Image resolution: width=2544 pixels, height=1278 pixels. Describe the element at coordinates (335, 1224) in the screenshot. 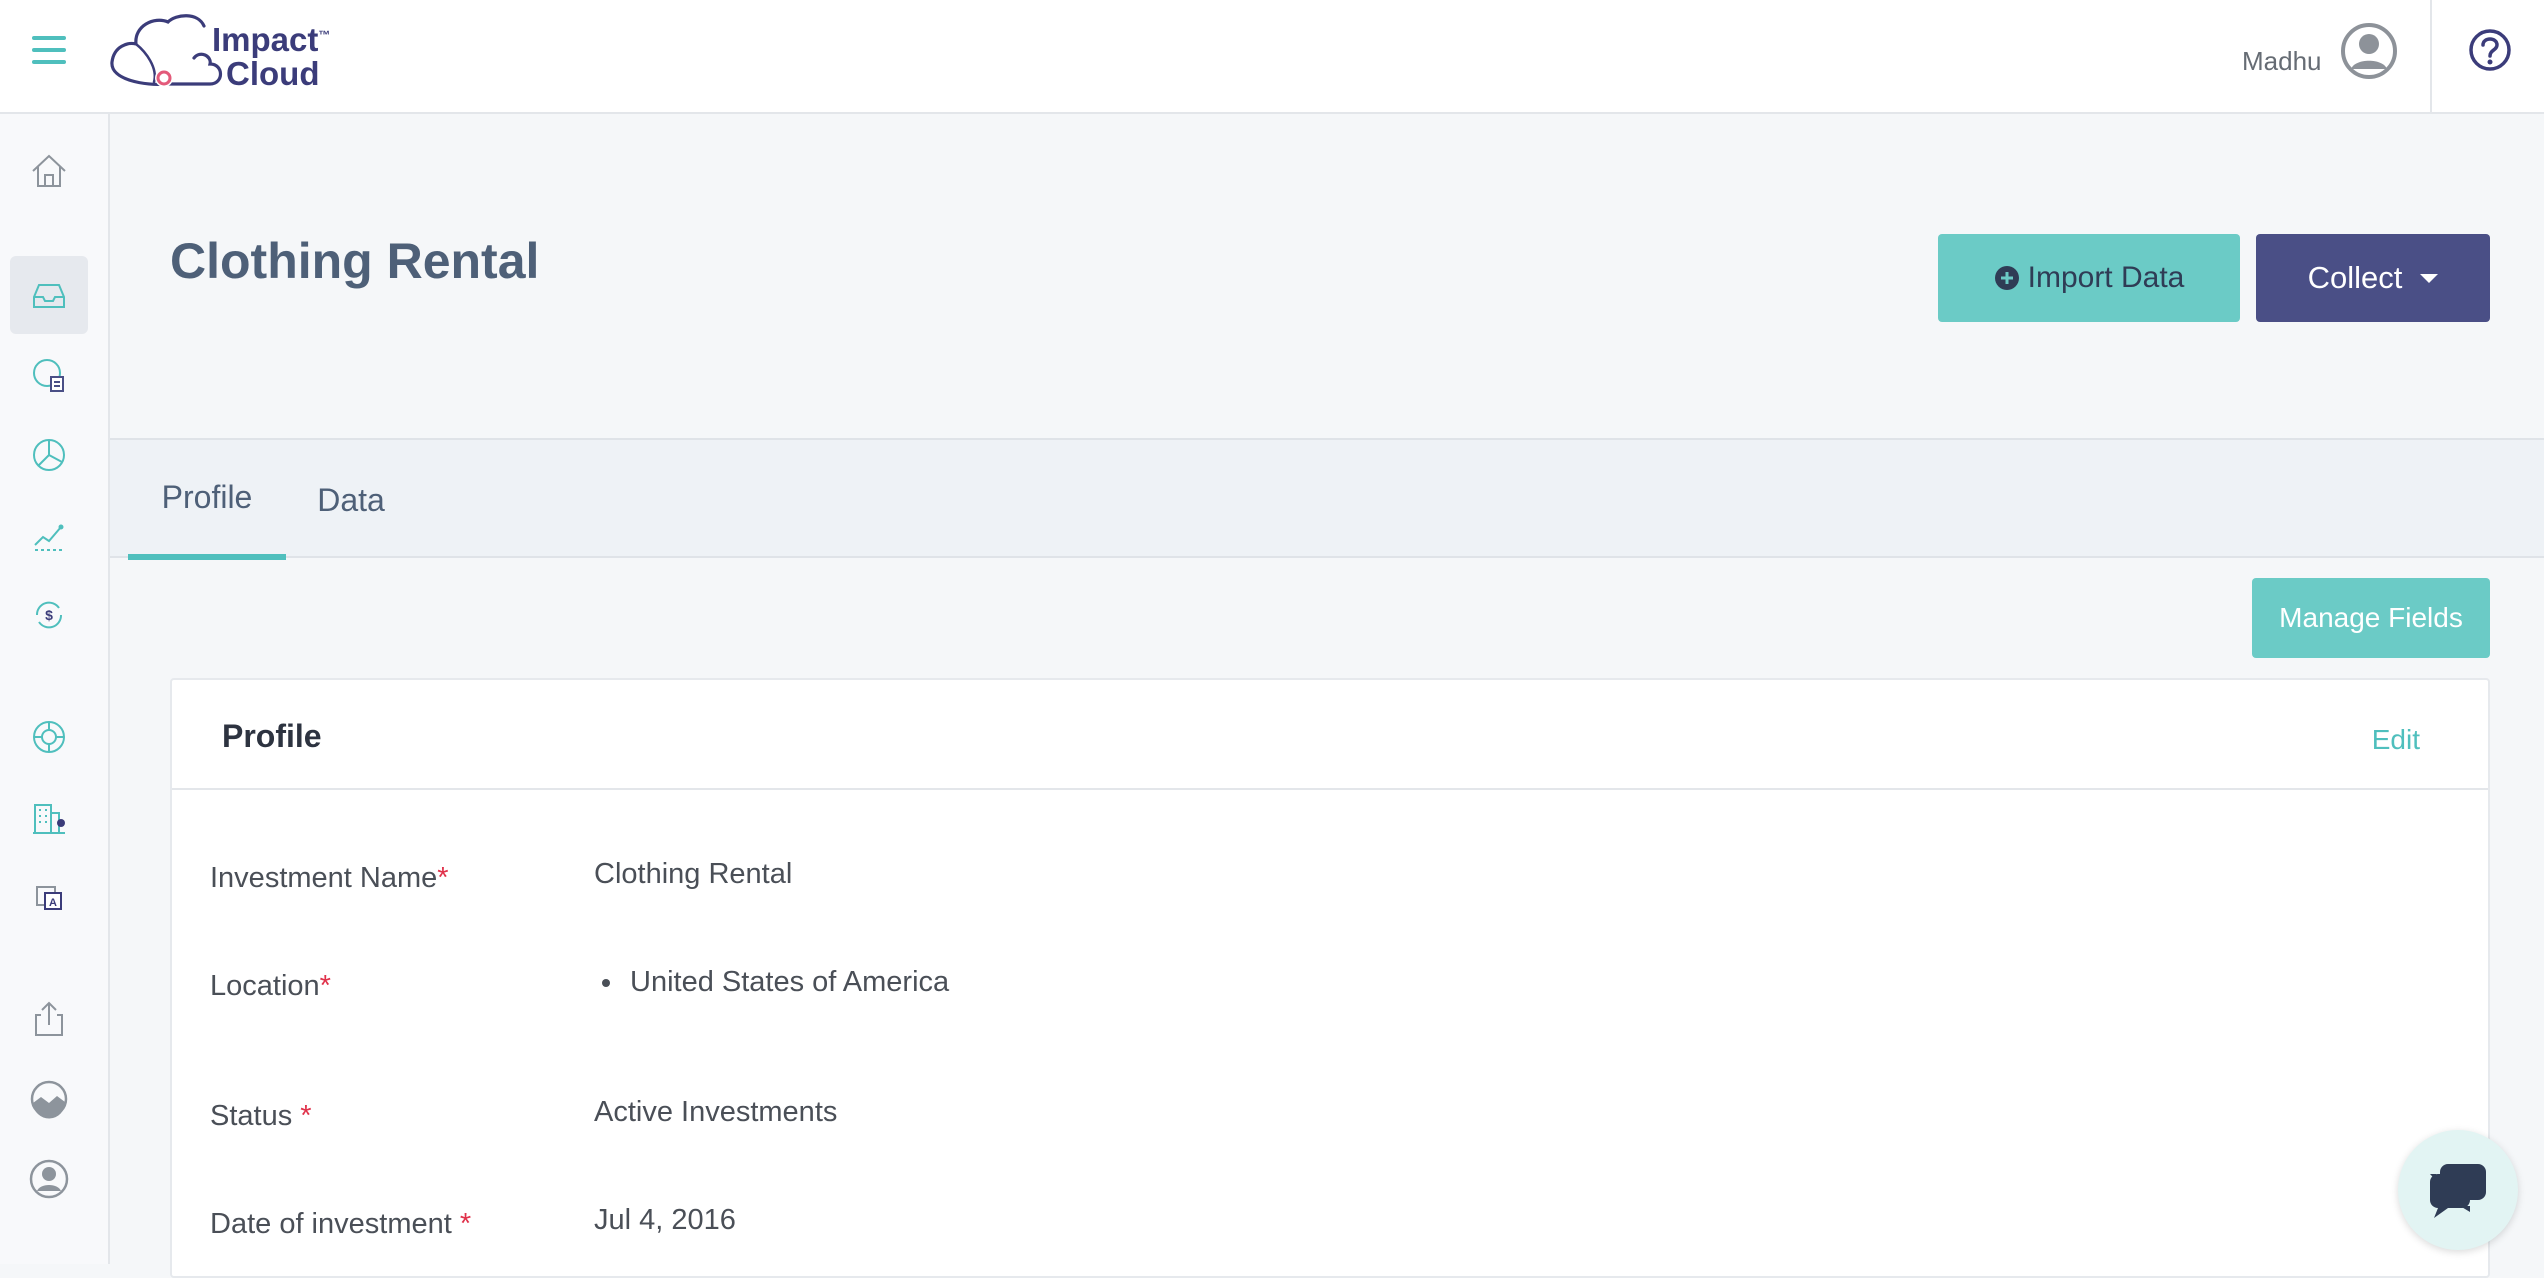

I see `date-of-investment-label: Date of investment` at that location.